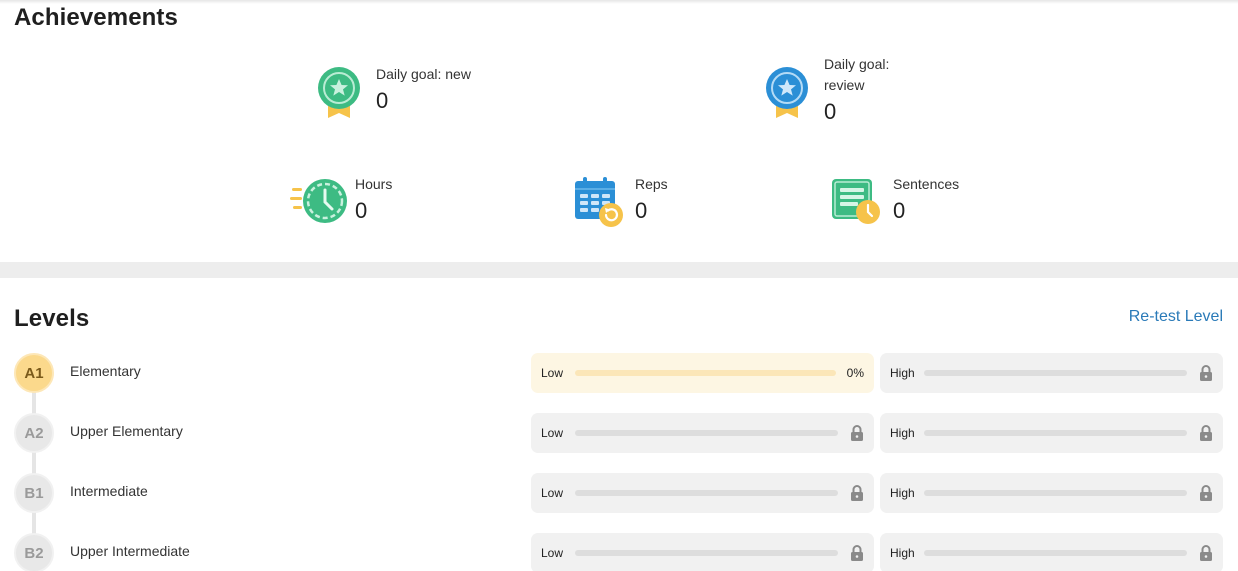 The width and height of the screenshot is (1238, 571). I want to click on daily-goal-review-stat: Daily goal: review 0, so click(835, 89).